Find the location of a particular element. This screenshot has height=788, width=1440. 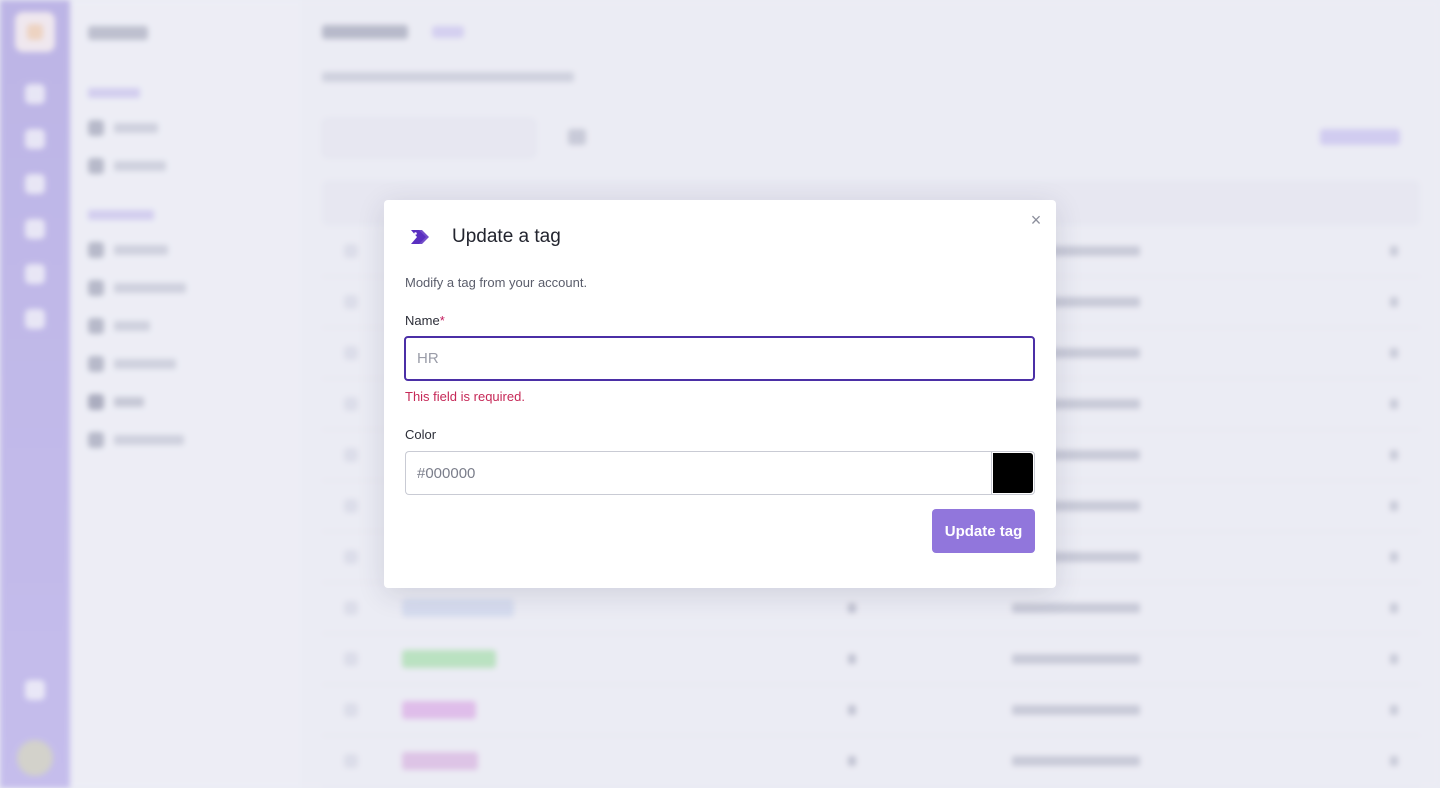

modal-header: Update a tag is located at coordinates (485, 237).